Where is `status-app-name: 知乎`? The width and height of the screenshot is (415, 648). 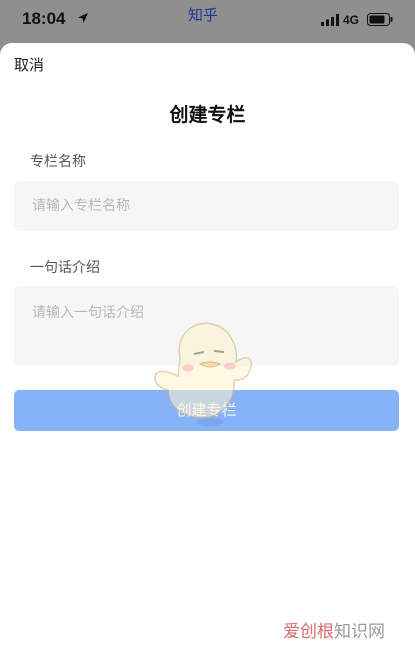
status-app-name: 知乎 is located at coordinates (203, 15).